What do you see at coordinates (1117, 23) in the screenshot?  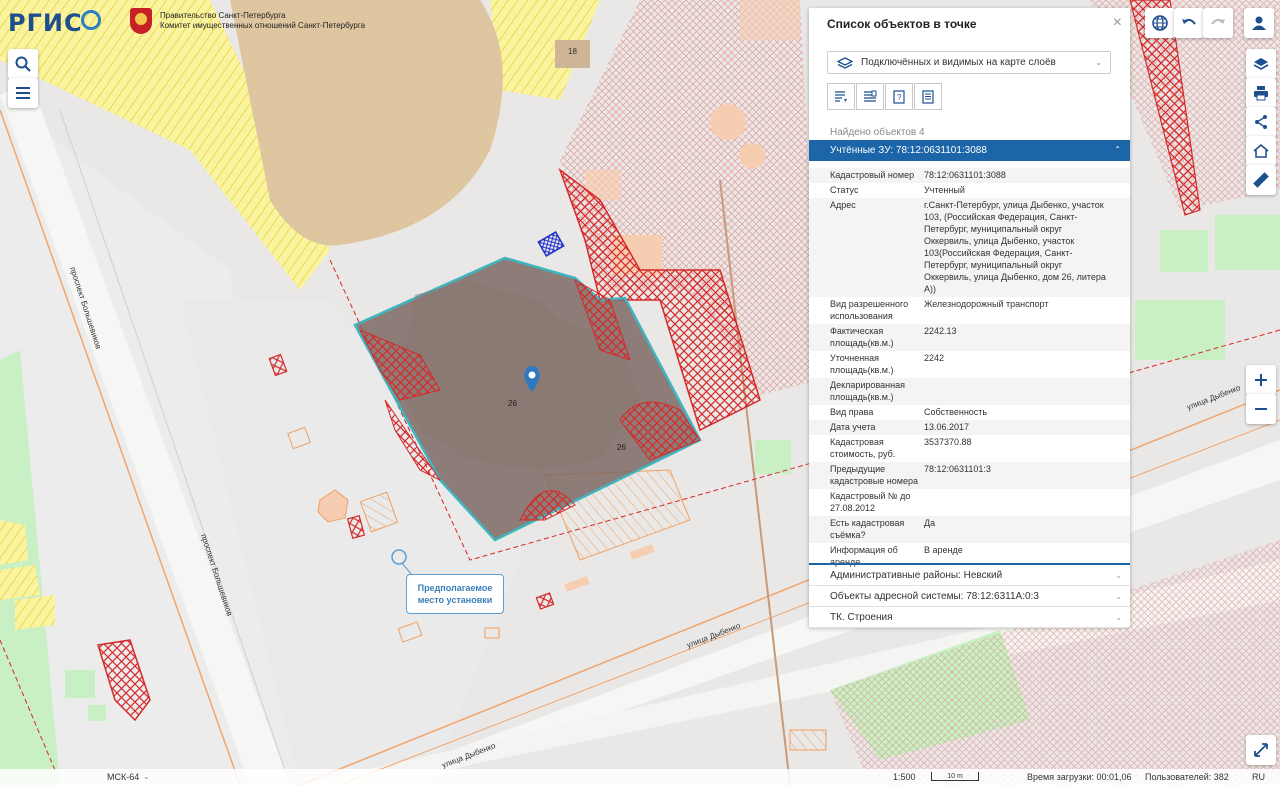 I see `close-icon: ×` at bounding box center [1117, 23].